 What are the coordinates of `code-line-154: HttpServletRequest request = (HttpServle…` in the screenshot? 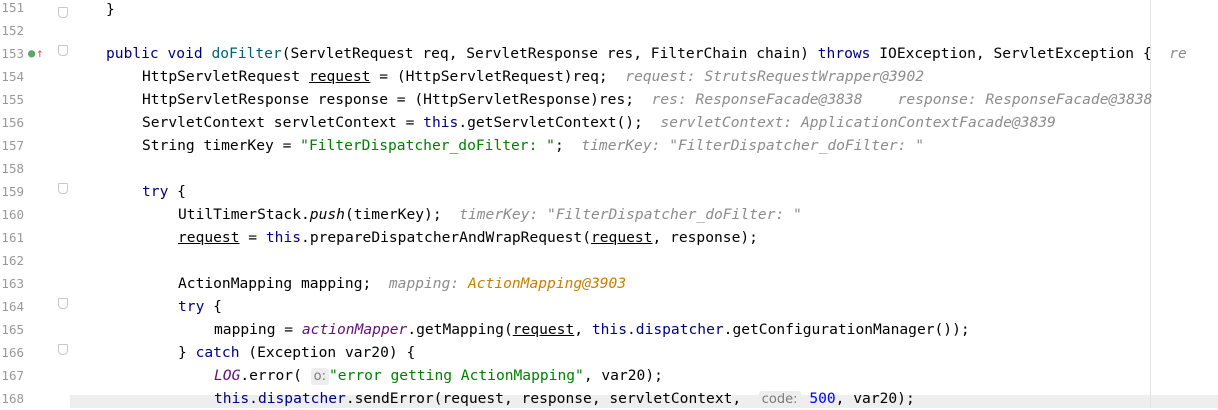 It's located at (533, 76).